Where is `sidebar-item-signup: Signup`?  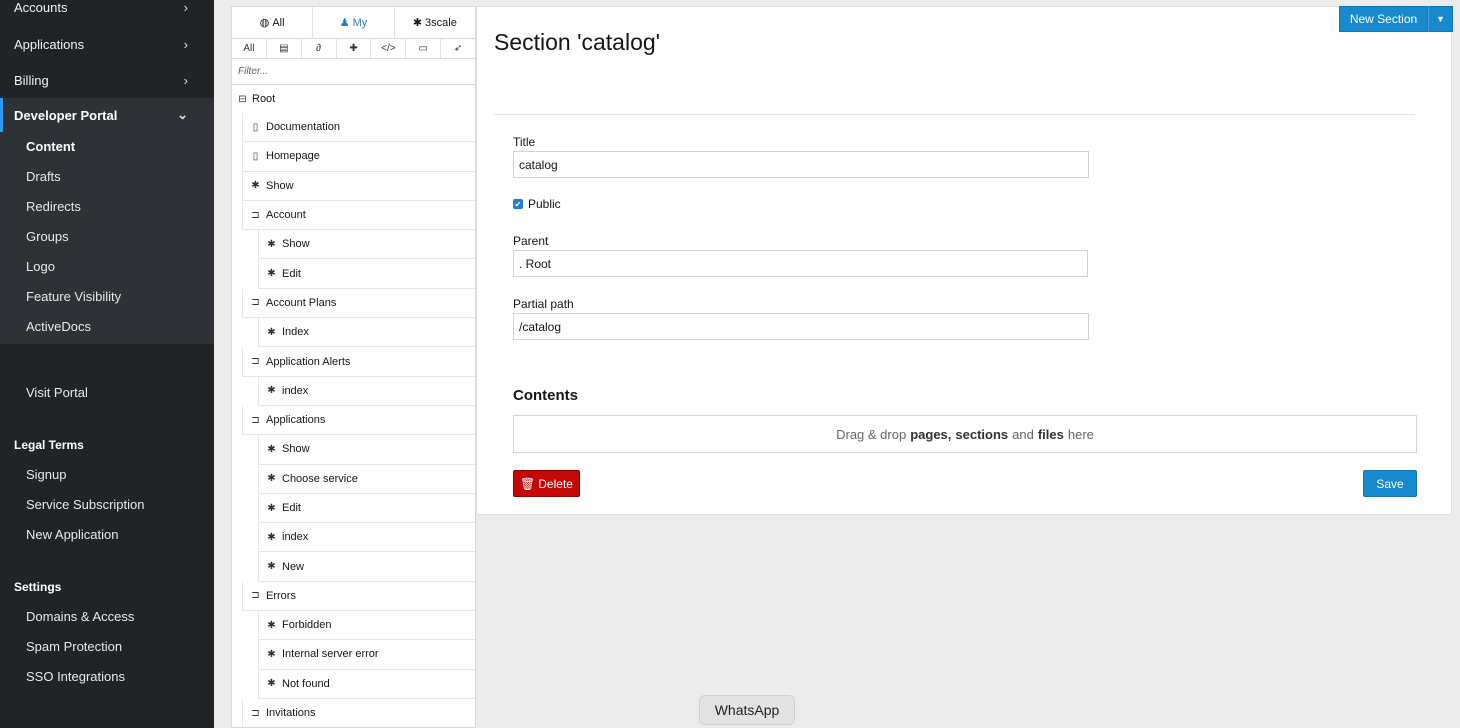 sidebar-item-signup: Signup is located at coordinates (46, 474).